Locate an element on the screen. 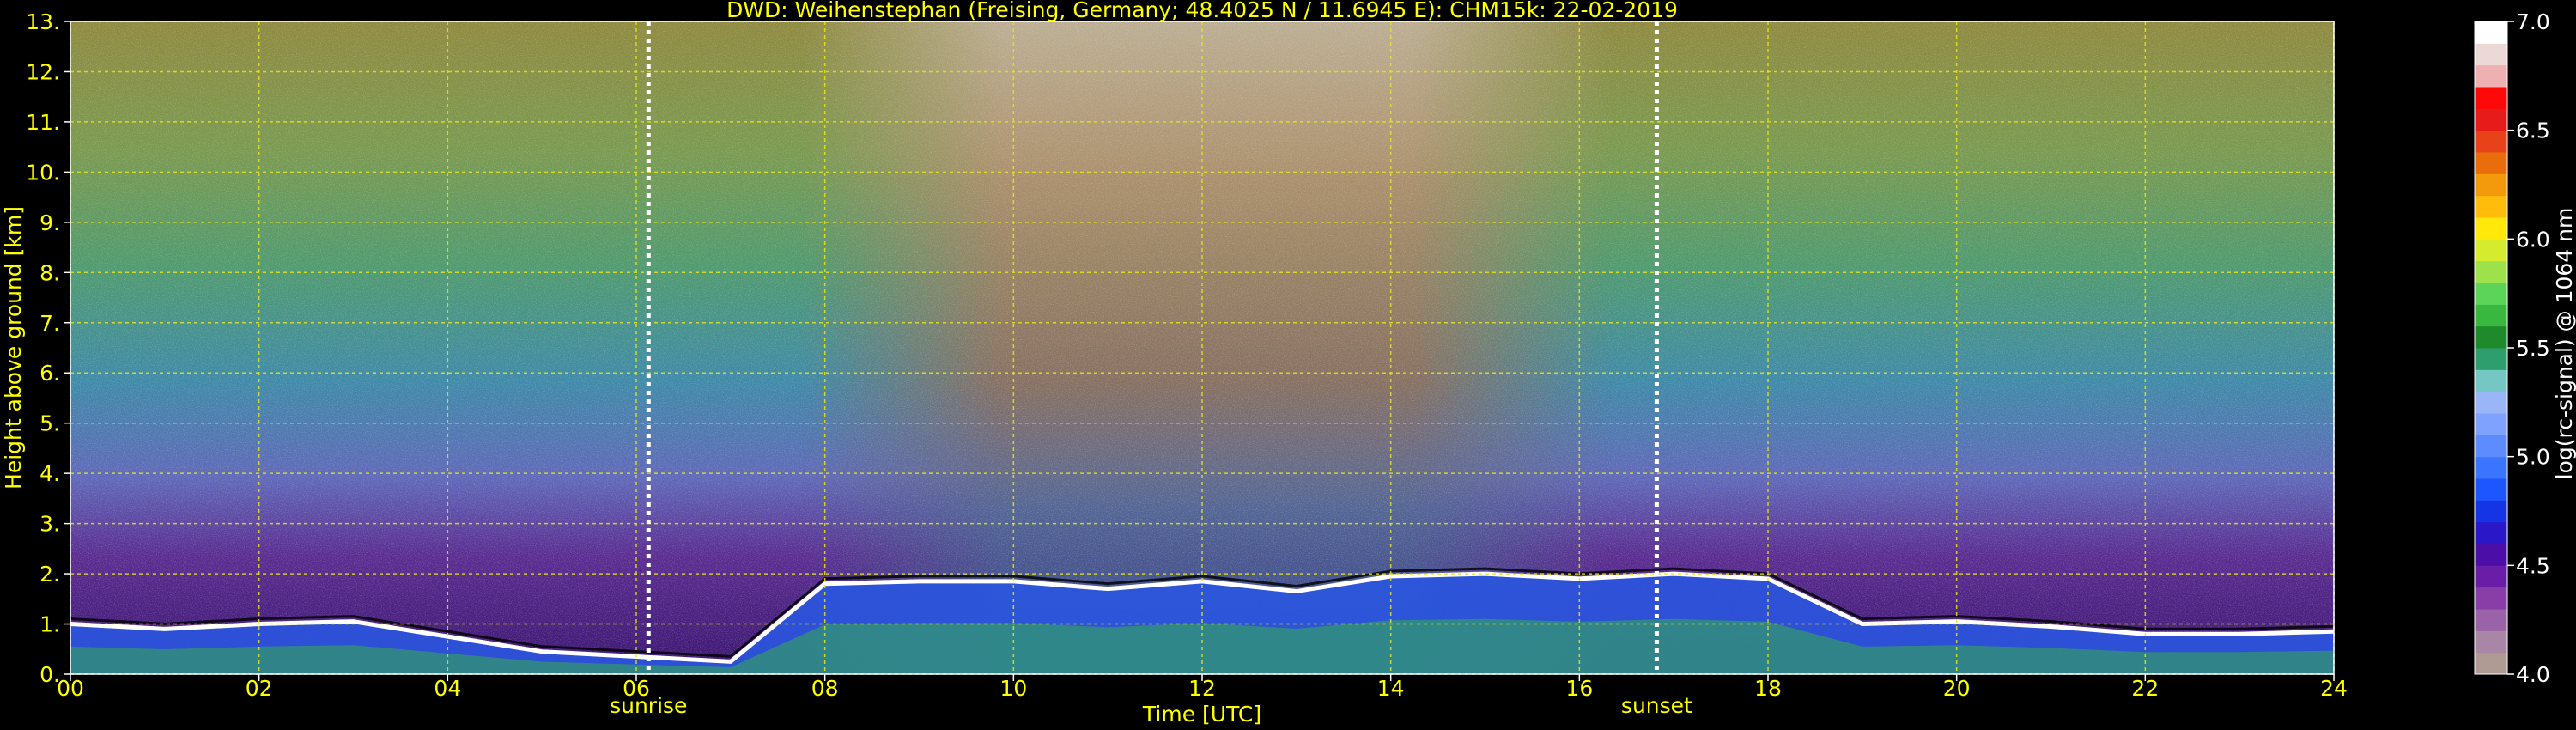 Image resolution: width=2576 pixels, height=730 pixels. colorbar-tick-label: 6.0 is located at coordinates (2533, 239).